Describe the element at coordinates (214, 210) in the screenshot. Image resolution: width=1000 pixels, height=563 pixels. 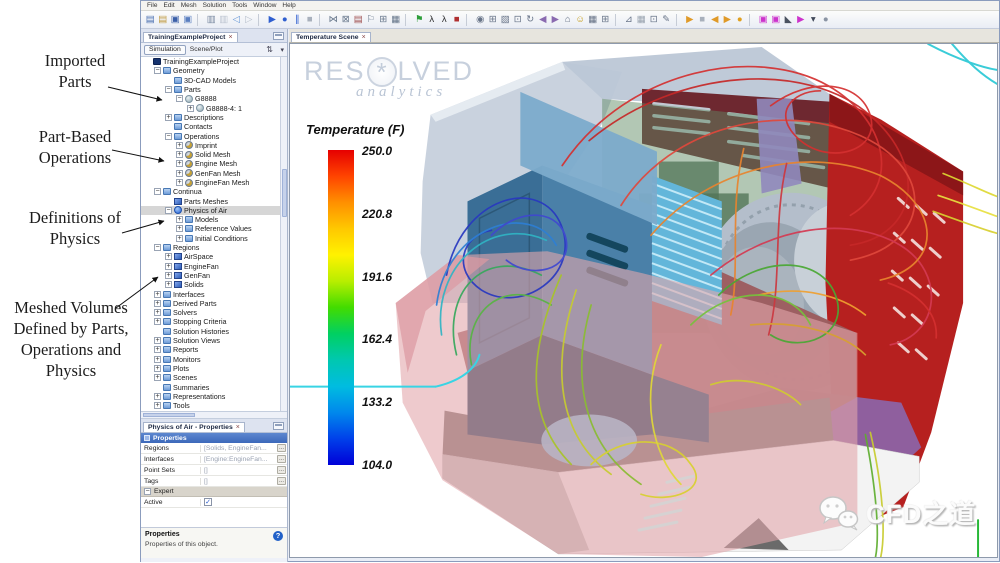
I see `tree-item: Physics of Air` at that location.